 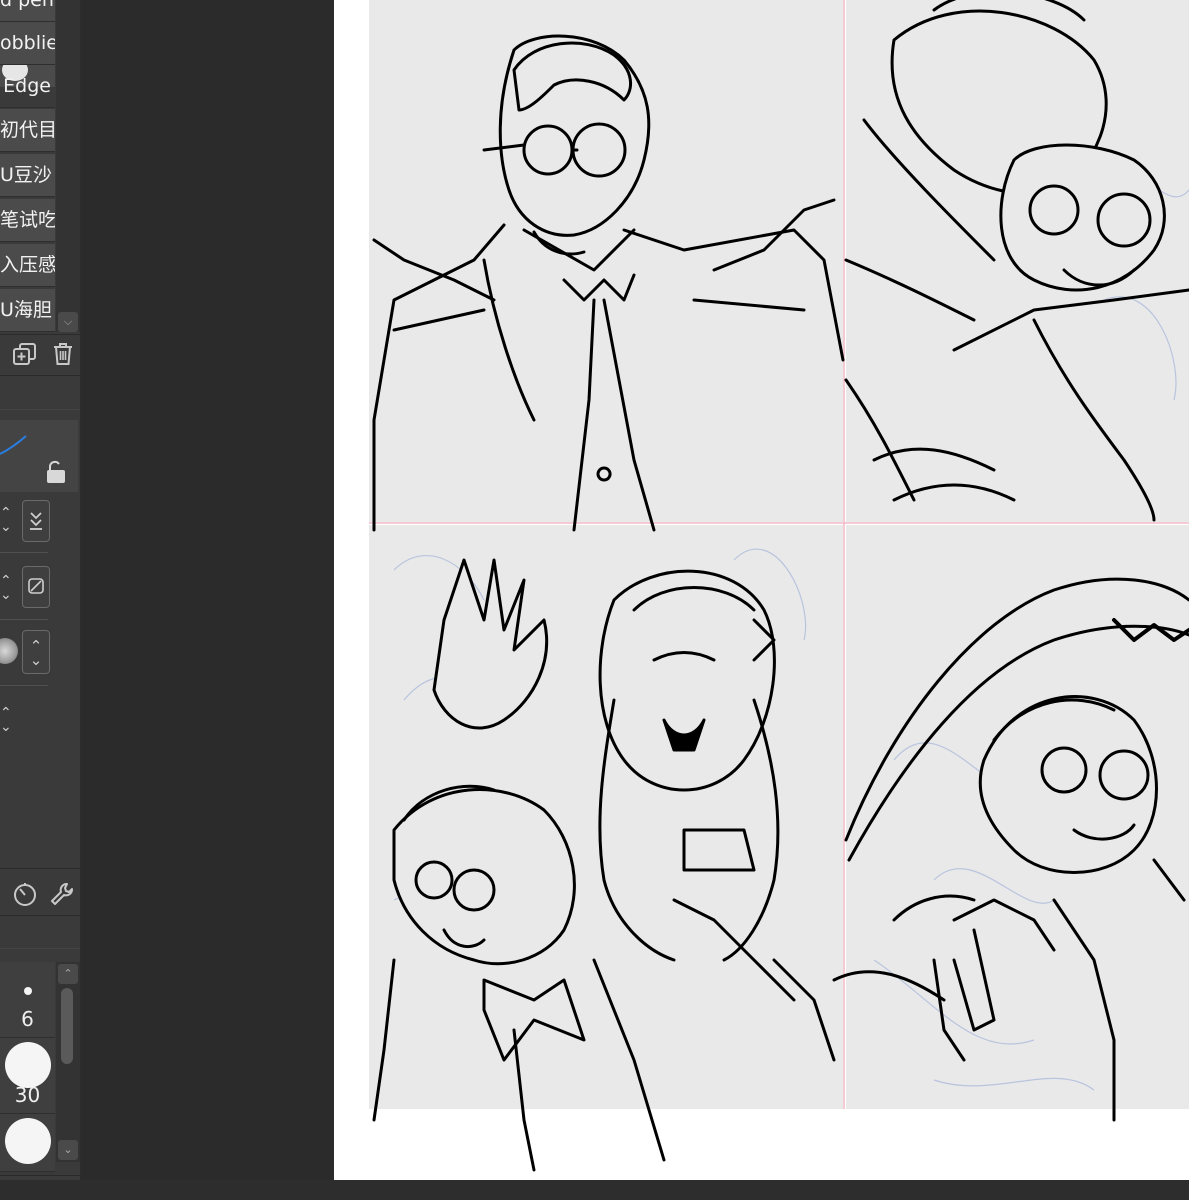 What do you see at coordinates (594, 1190) in the screenshot?
I see `status-bar` at bounding box center [594, 1190].